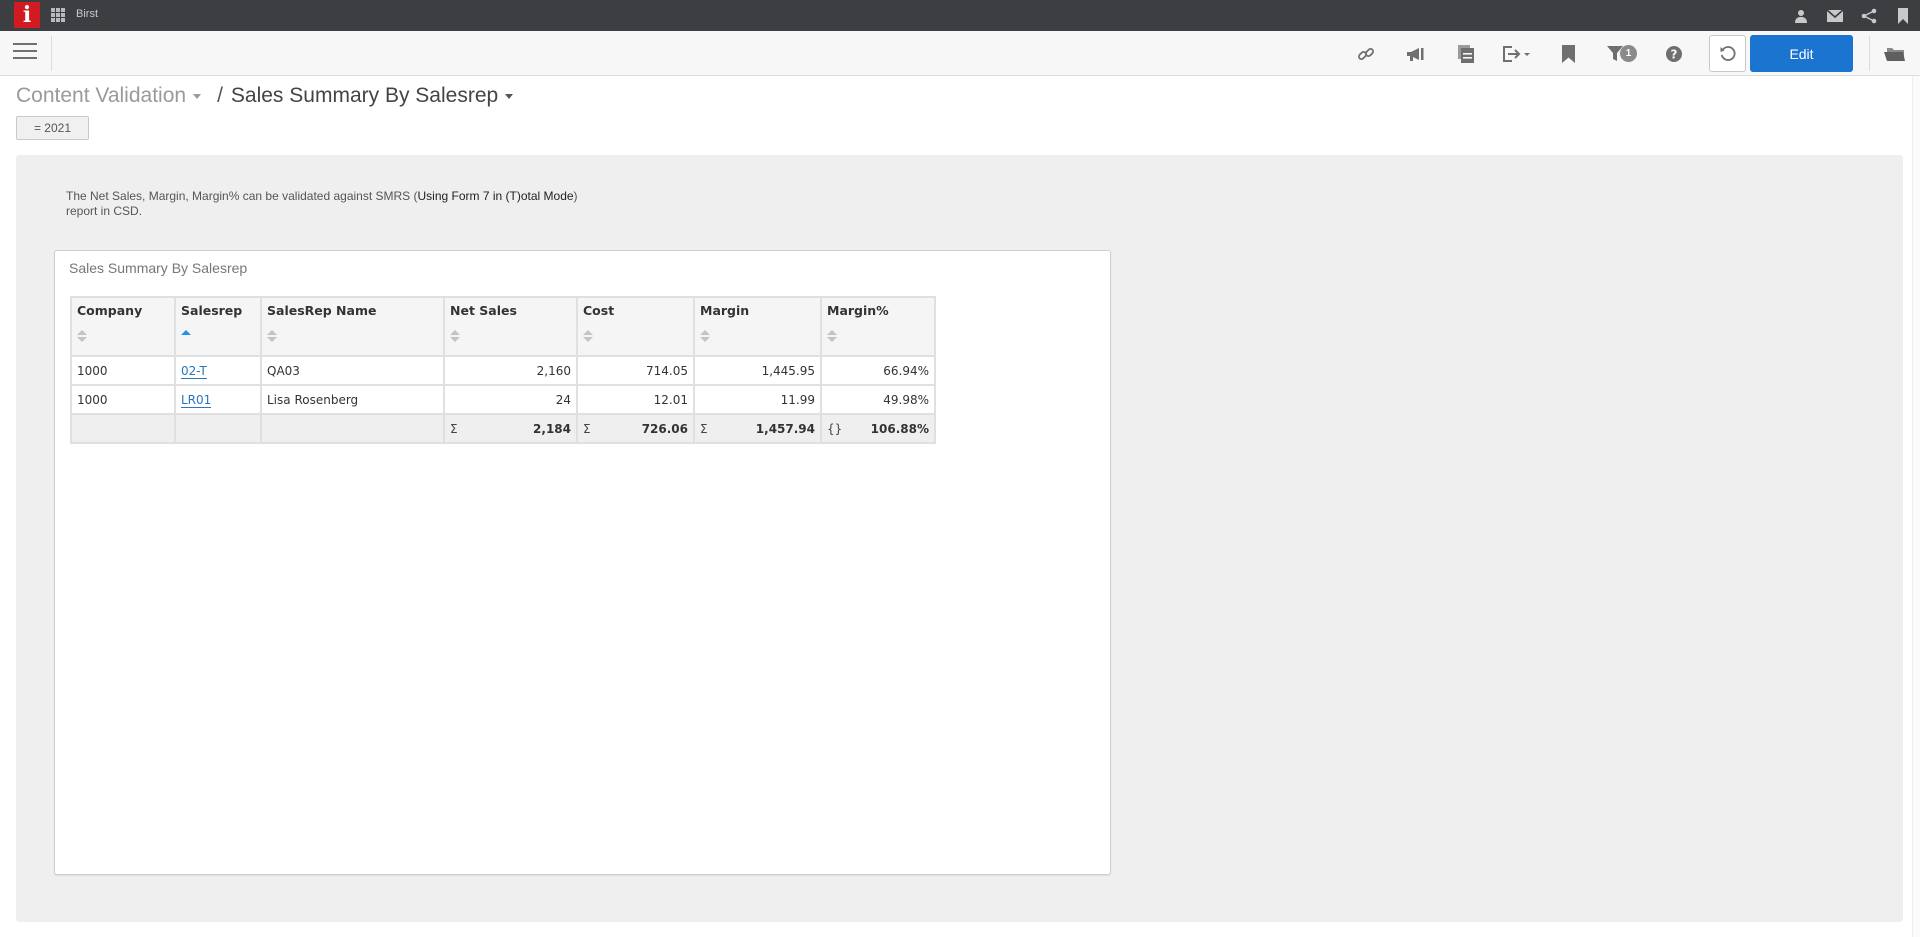 The height and width of the screenshot is (937, 1920). I want to click on description-line2: report in CSD., so click(104, 211).